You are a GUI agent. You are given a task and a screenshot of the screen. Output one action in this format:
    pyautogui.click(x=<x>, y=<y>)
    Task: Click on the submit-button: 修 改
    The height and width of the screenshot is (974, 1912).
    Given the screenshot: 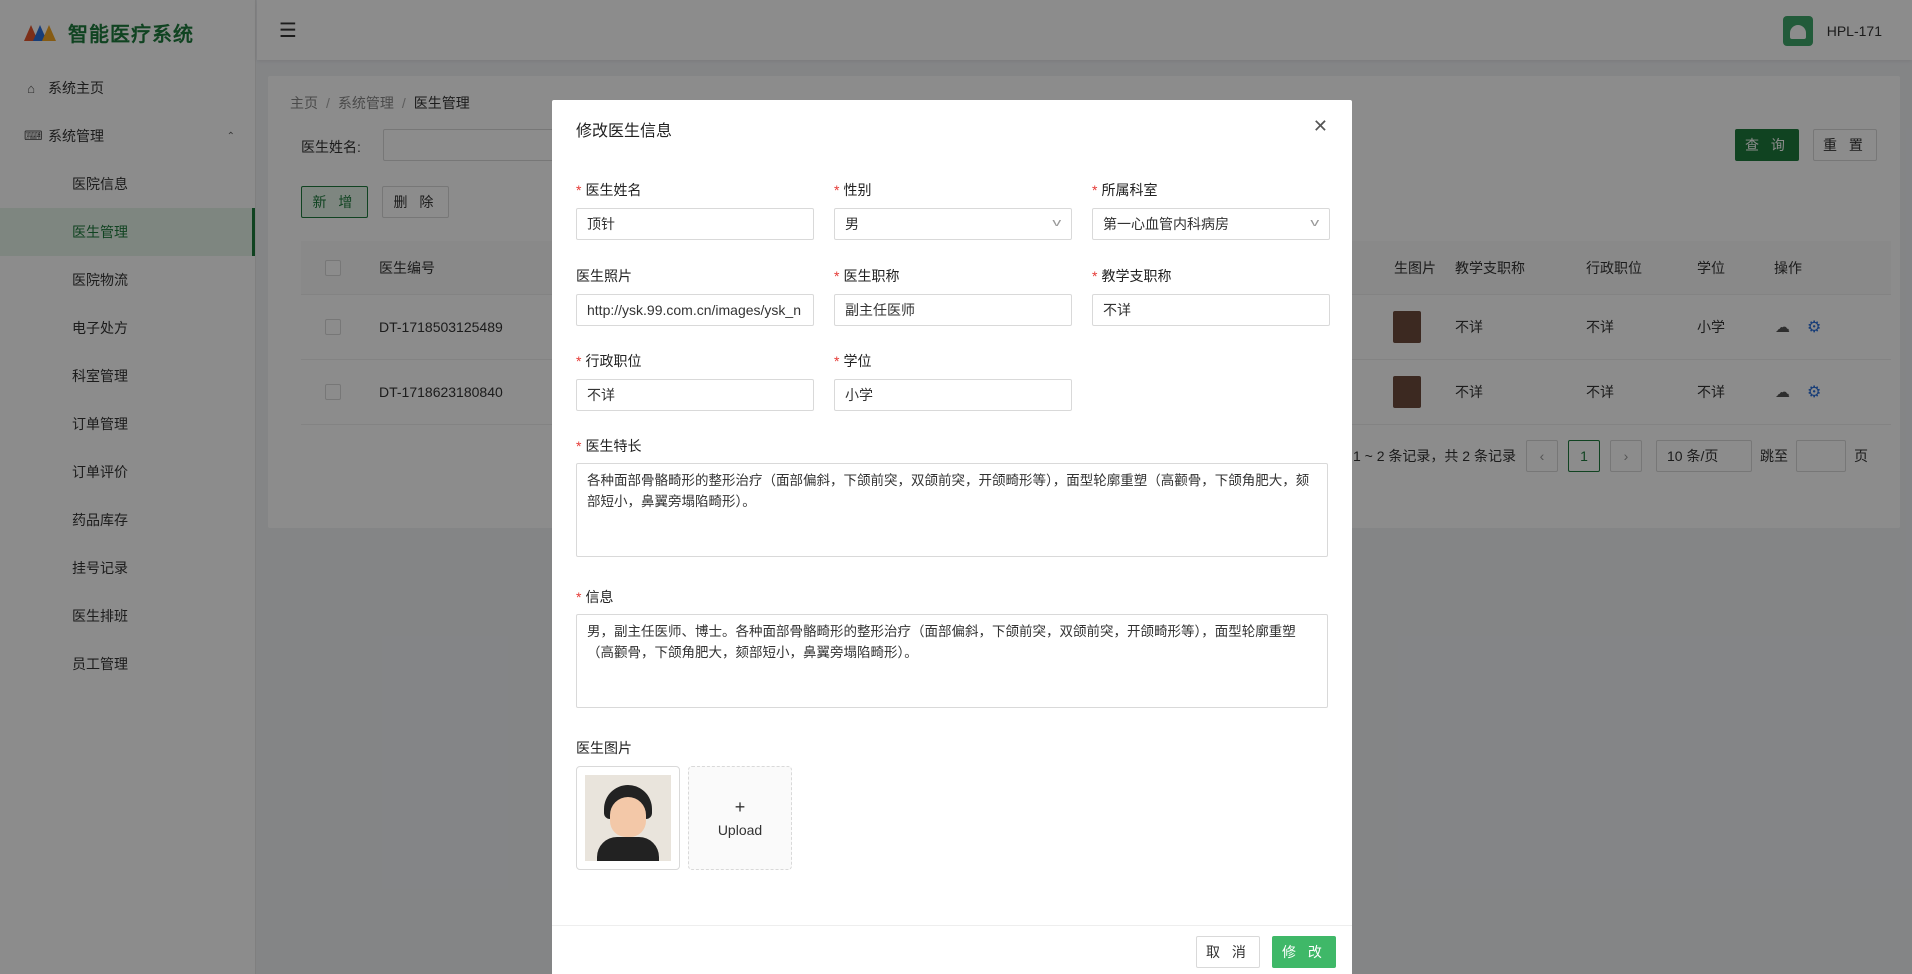 What is the action you would take?
    pyautogui.click(x=1304, y=952)
    